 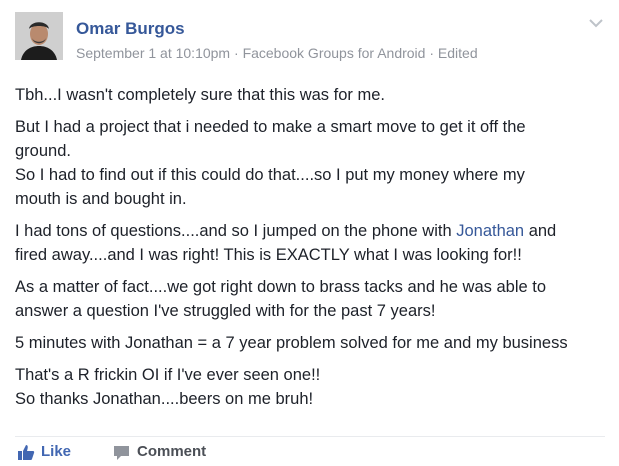 What do you see at coordinates (101, 199) in the screenshot?
I see `post-line: mouth is and bought in.` at bounding box center [101, 199].